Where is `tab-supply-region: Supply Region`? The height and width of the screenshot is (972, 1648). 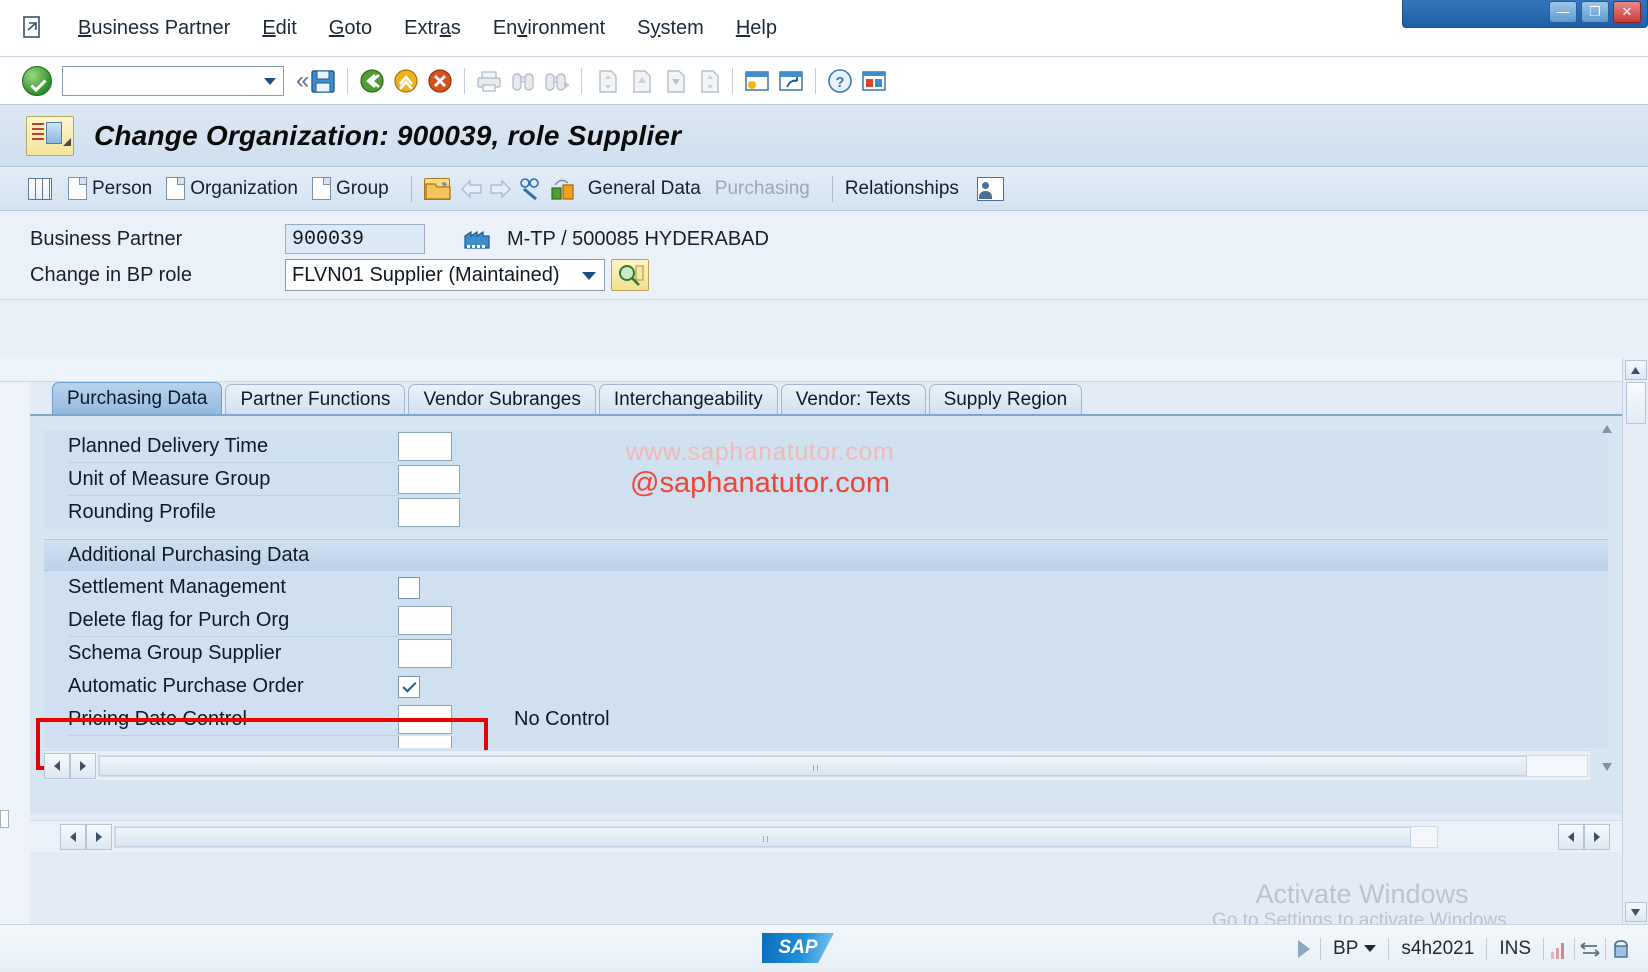 tab-supply-region: Supply Region is located at coordinates (1005, 399).